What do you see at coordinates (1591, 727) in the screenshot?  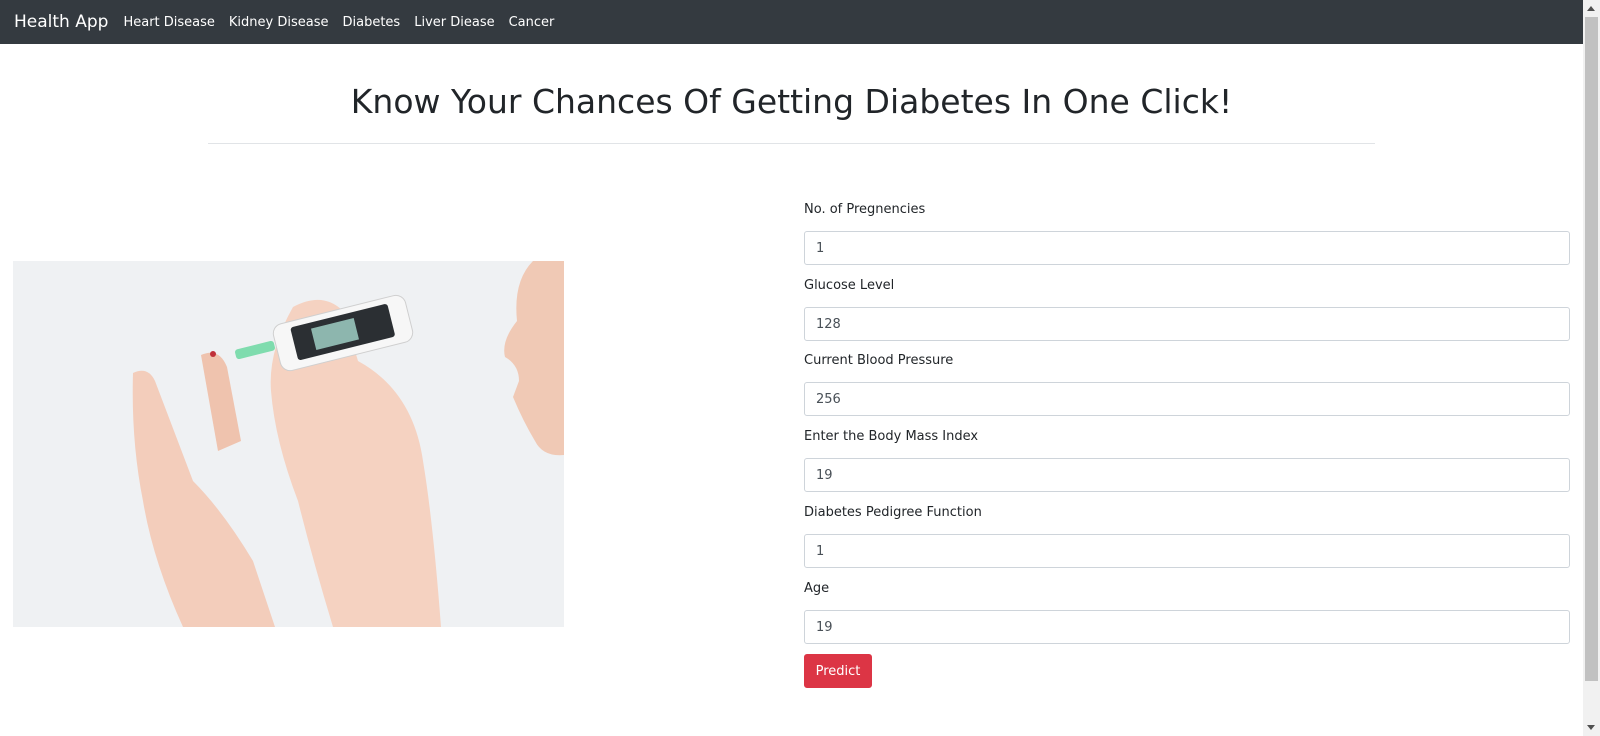 I see `scroll-down-icon` at bounding box center [1591, 727].